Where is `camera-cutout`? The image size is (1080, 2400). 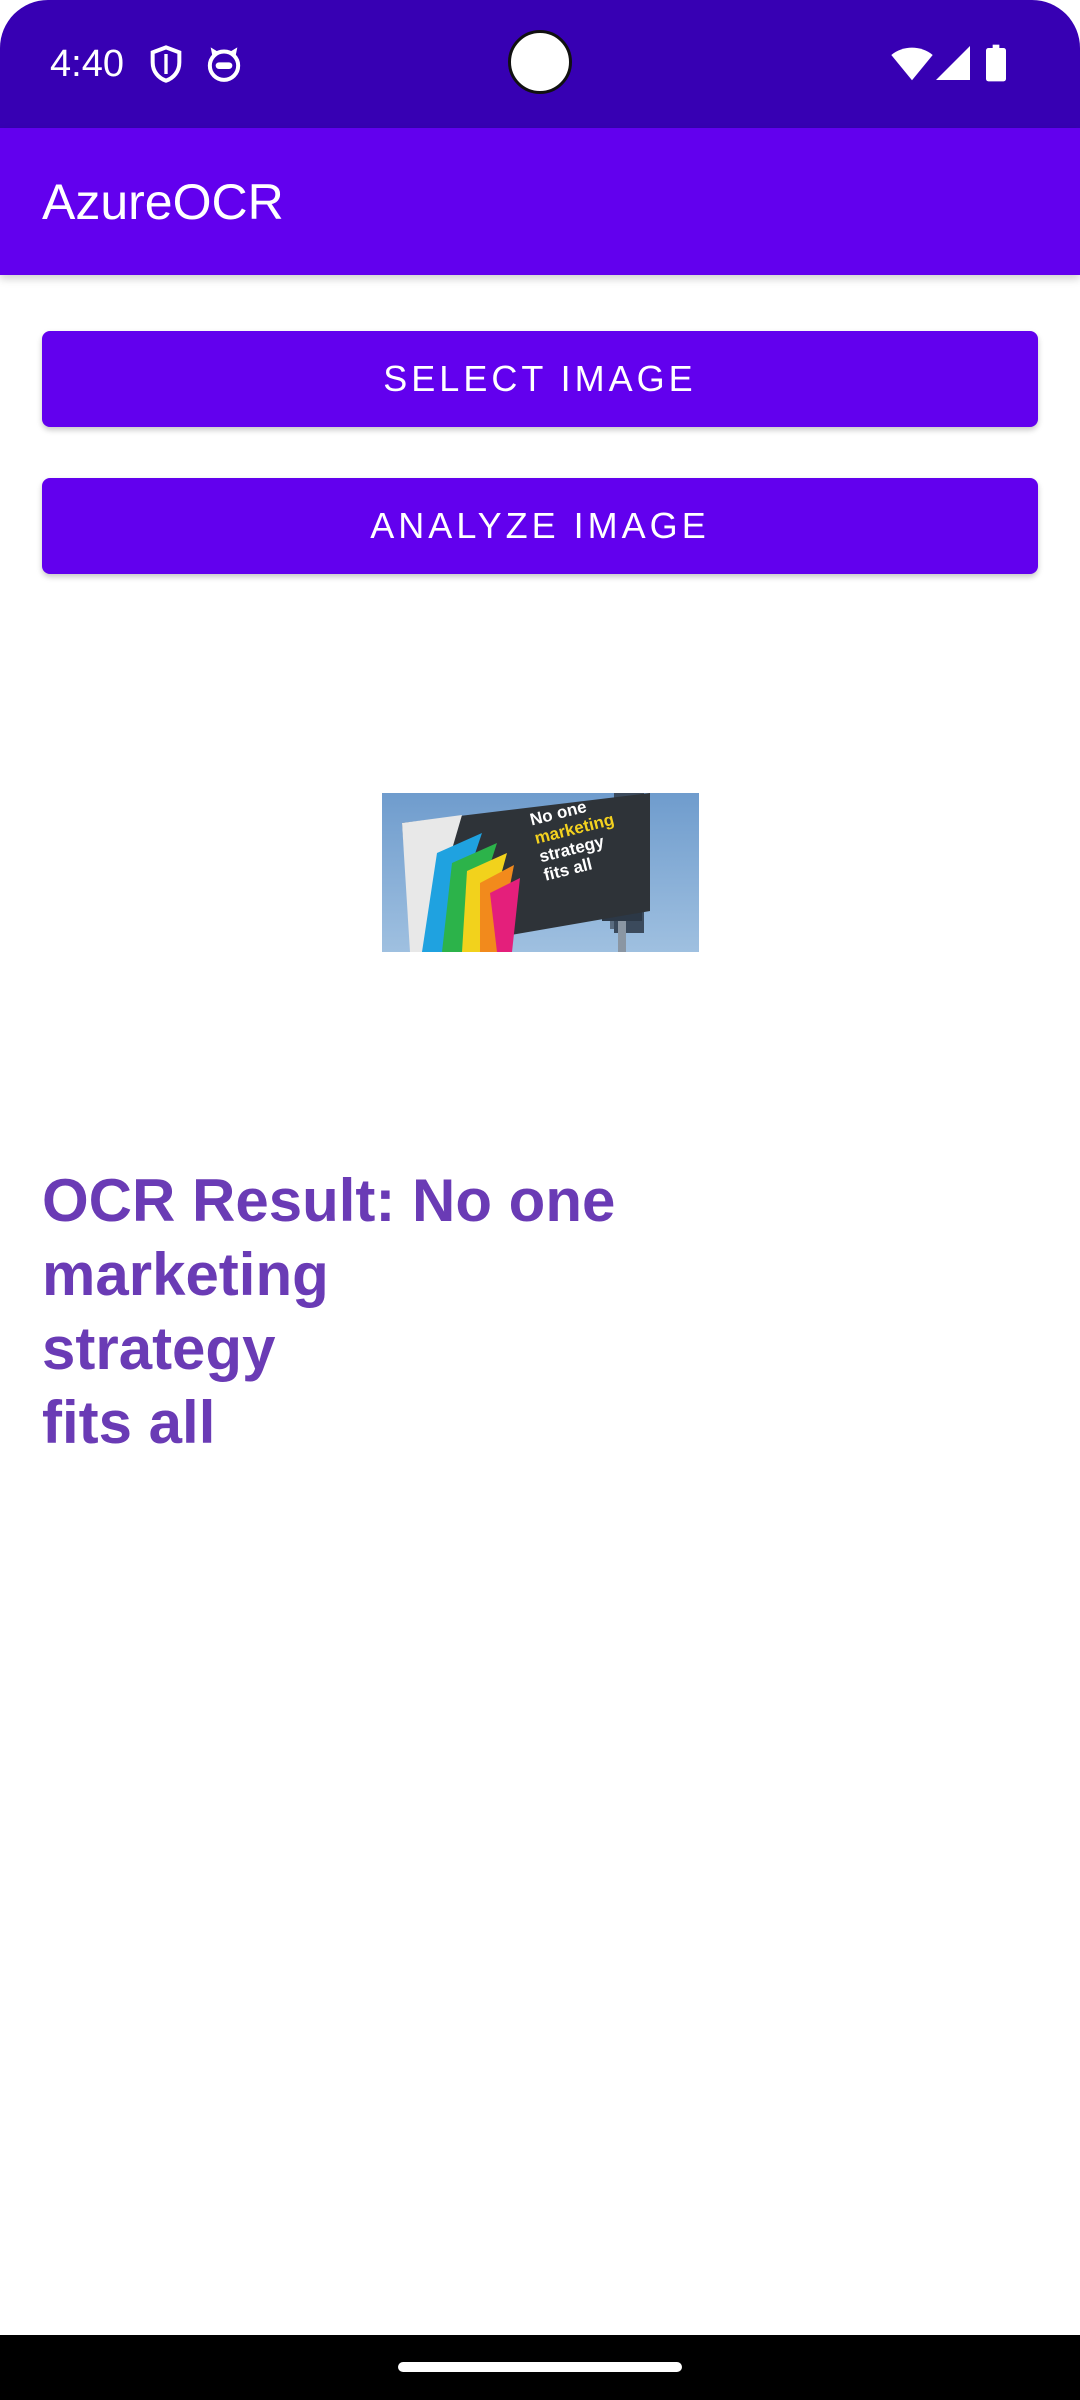
camera-cutout is located at coordinates (540, 62).